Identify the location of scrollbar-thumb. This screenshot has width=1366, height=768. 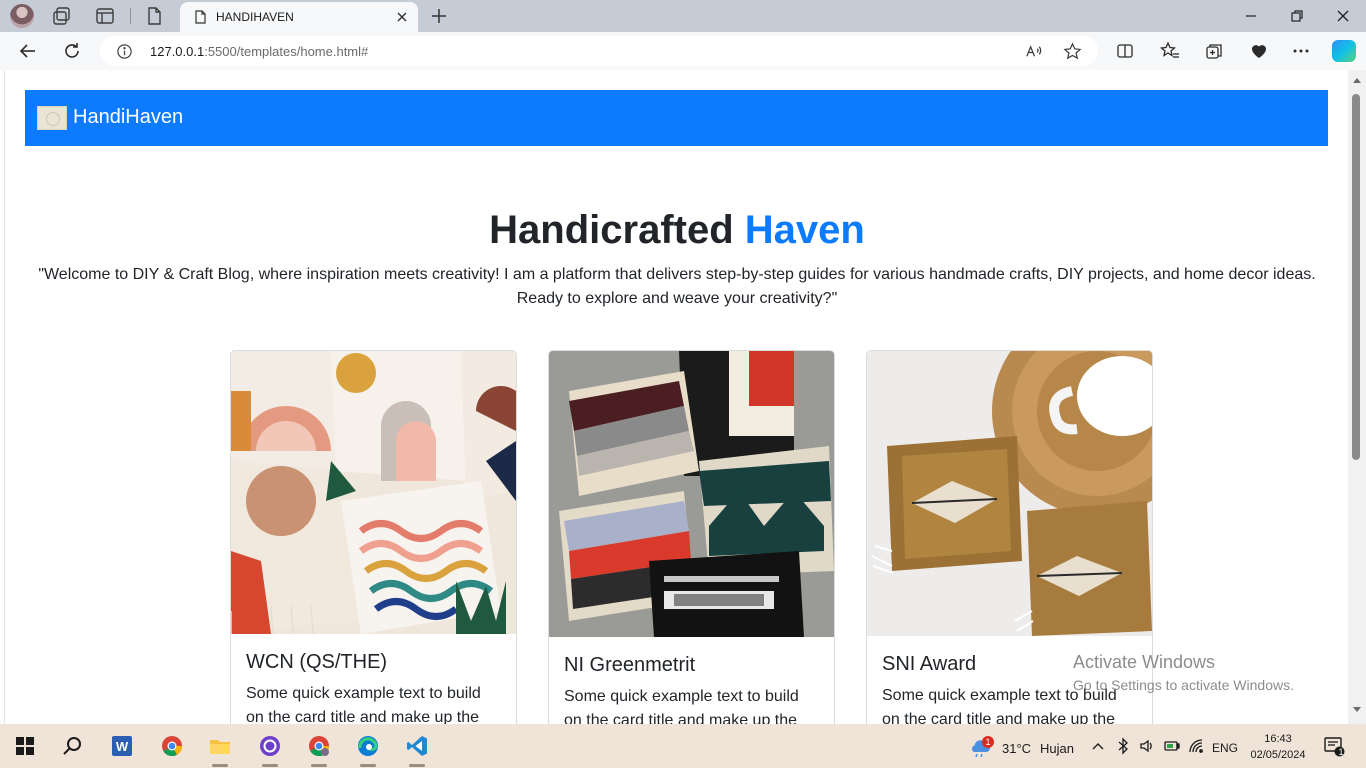
(1356, 277).